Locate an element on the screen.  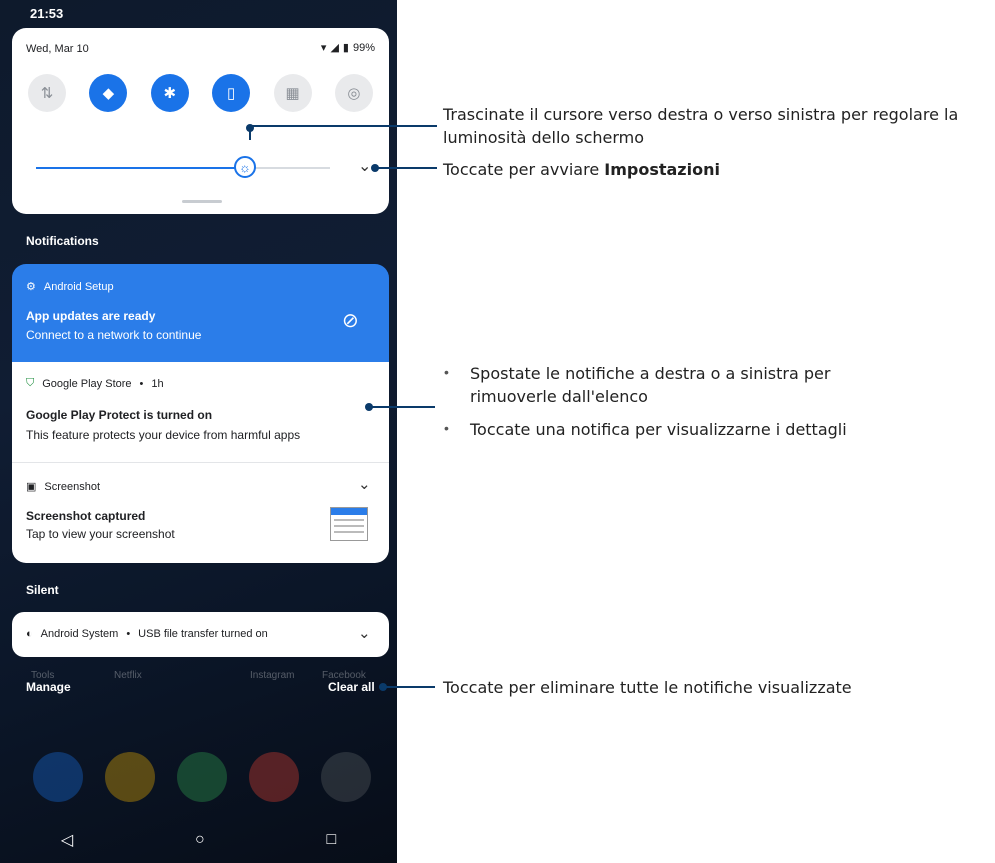
play-store-app-row: ⛉ Google Play Store • 1h is located at coordinates (95, 383).